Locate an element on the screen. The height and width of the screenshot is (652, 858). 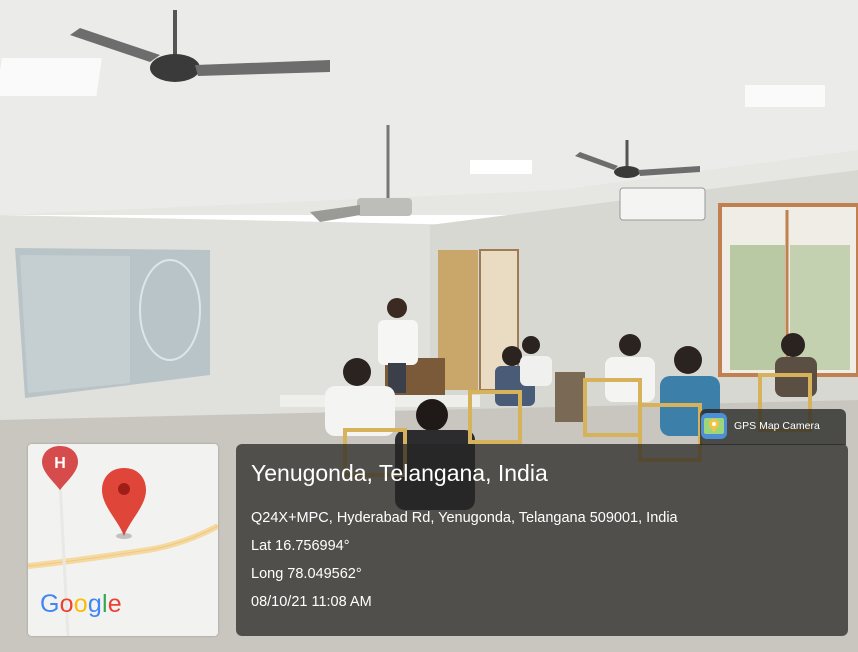
gps-map-camera-badge: GPS Map Camera is located at coordinates (773, 427).